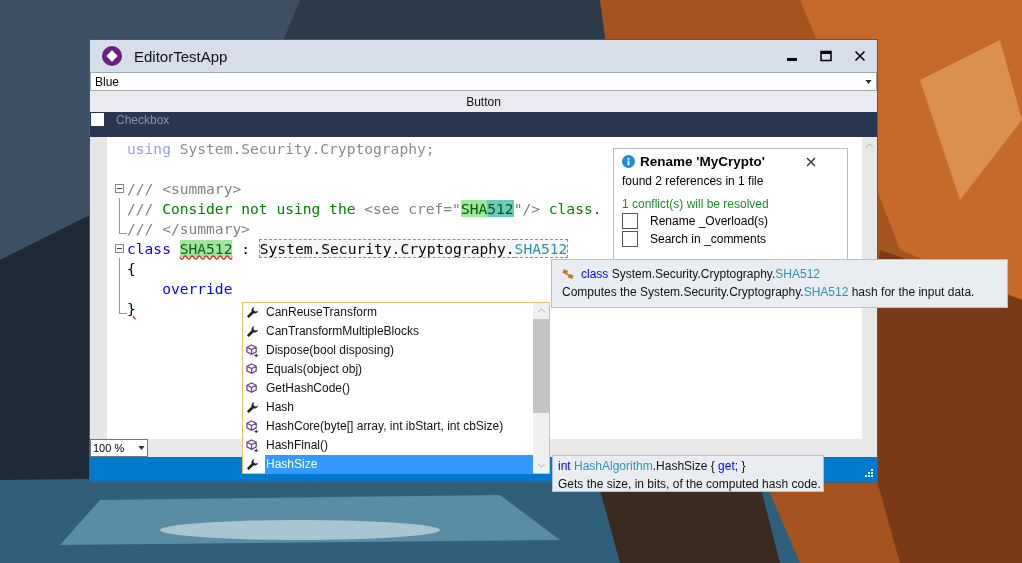 The width and height of the screenshot is (1022, 563). I want to click on code-line: using System.Security.Cryptography;, so click(281, 148).